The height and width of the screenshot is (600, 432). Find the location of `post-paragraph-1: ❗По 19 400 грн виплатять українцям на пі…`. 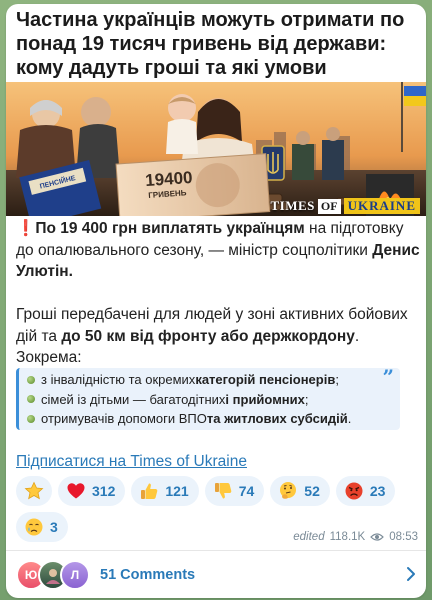

post-paragraph-1: ❗По 19 400 грн виплатять українцям на пі… is located at coordinates (218, 250).